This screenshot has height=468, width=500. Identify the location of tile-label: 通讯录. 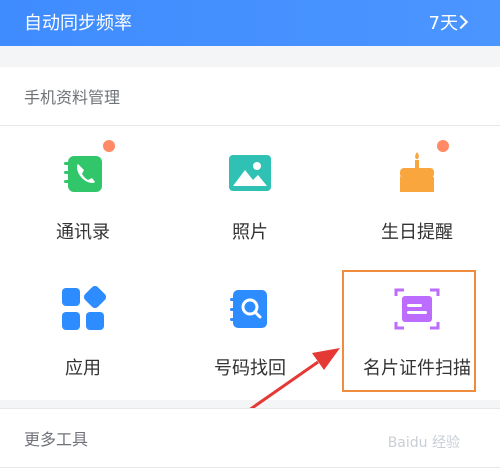
(83, 232).